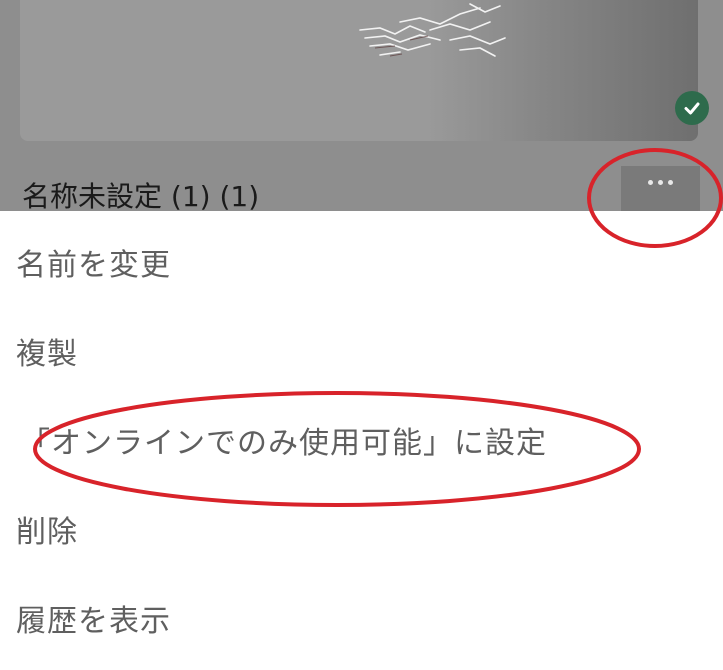  Describe the element at coordinates (93, 618) in the screenshot. I see `menu-item-show-history: 履歴を表示` at that location.